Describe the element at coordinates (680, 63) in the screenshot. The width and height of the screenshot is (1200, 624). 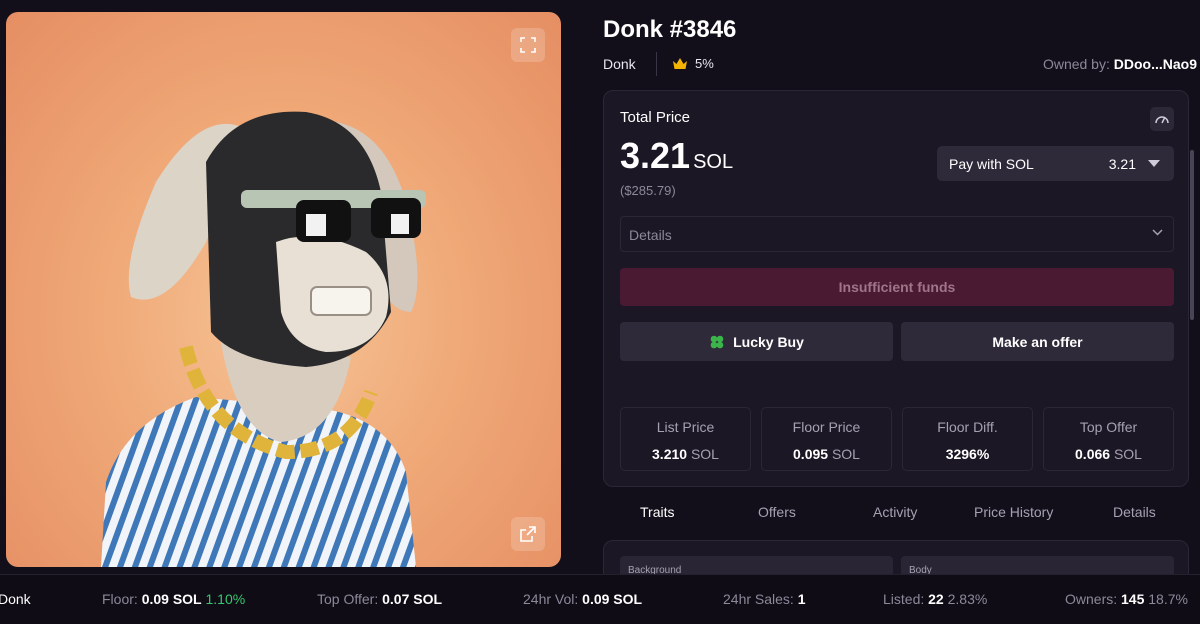
I see `crown-icon` at that location.